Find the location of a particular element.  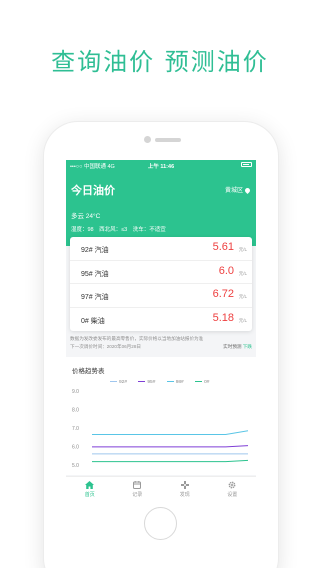

price-row: 95# 汽油 6.0 元/L is located at coordinates (161, 272).